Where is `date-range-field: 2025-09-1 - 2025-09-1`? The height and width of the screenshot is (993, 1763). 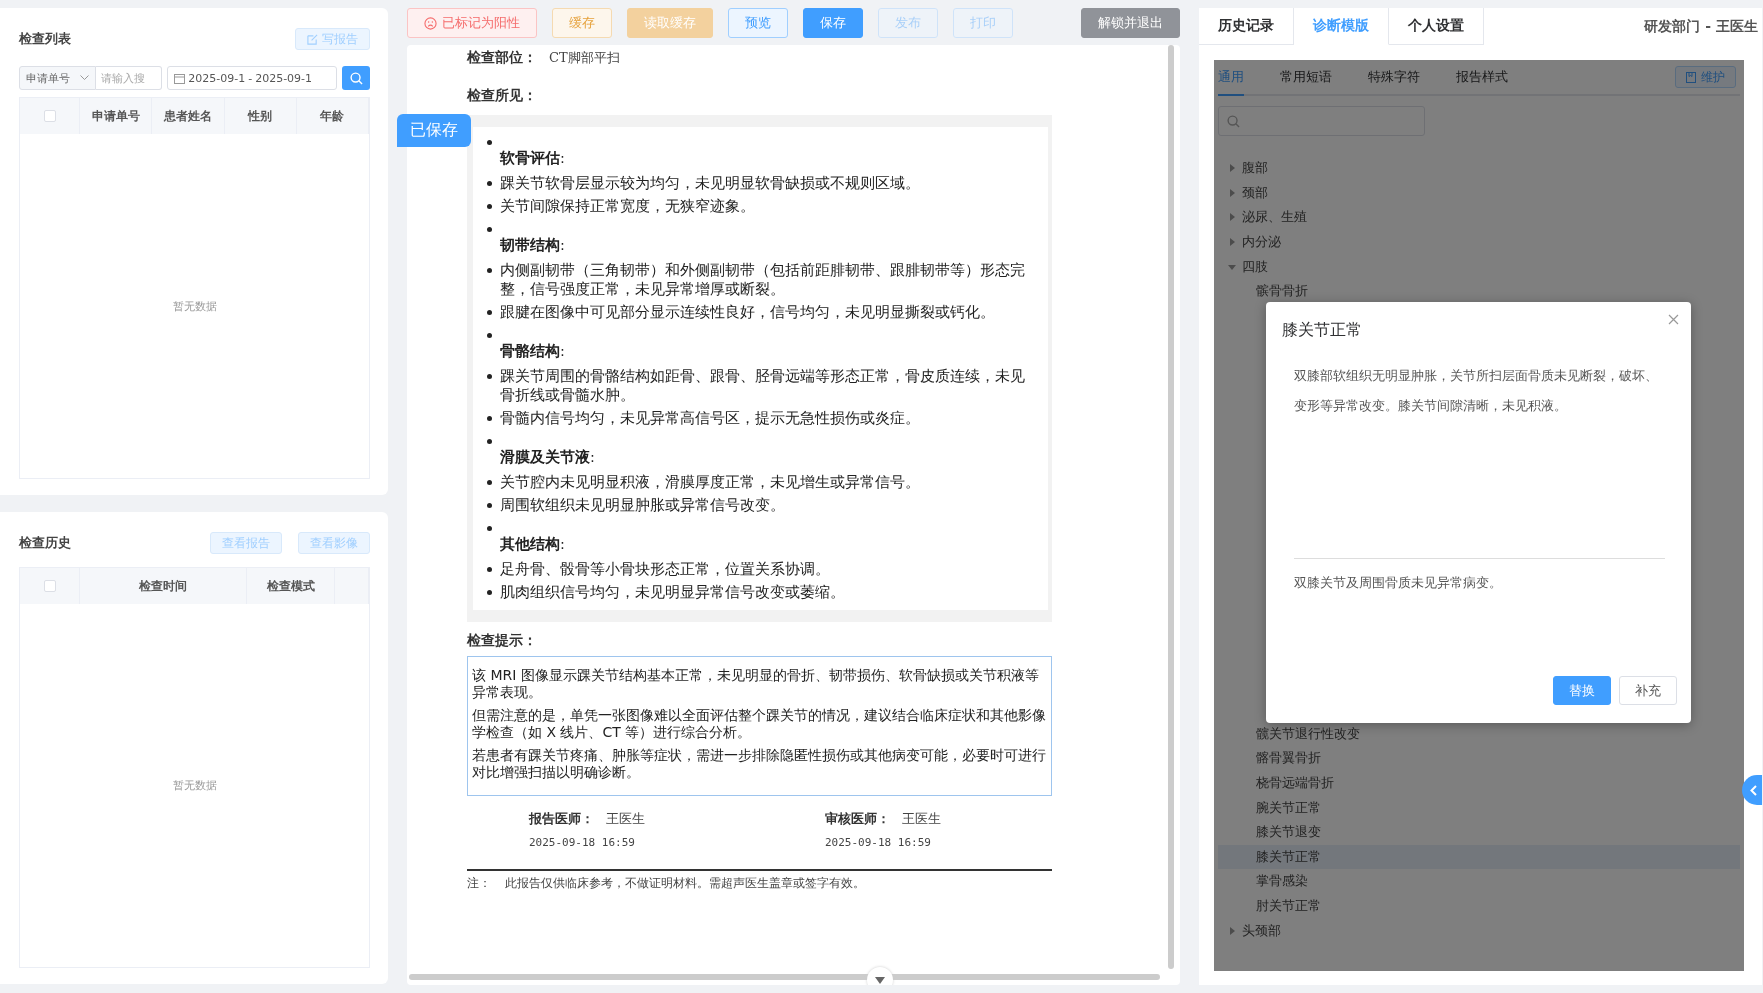
date-range-field: 2025-09-1 - 2025-09-1 is located at coordinates (252, 78).